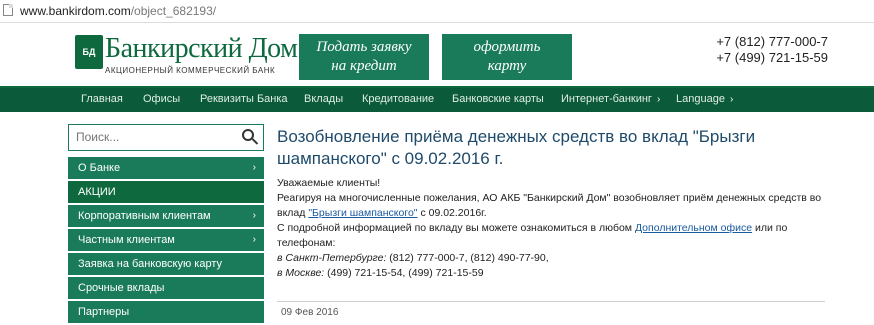 This screenshot has width=874, height=325. I want to click on msk-phone-numbers: (499) 721-15-54, (499) 721-15-59, so click(404, 273).